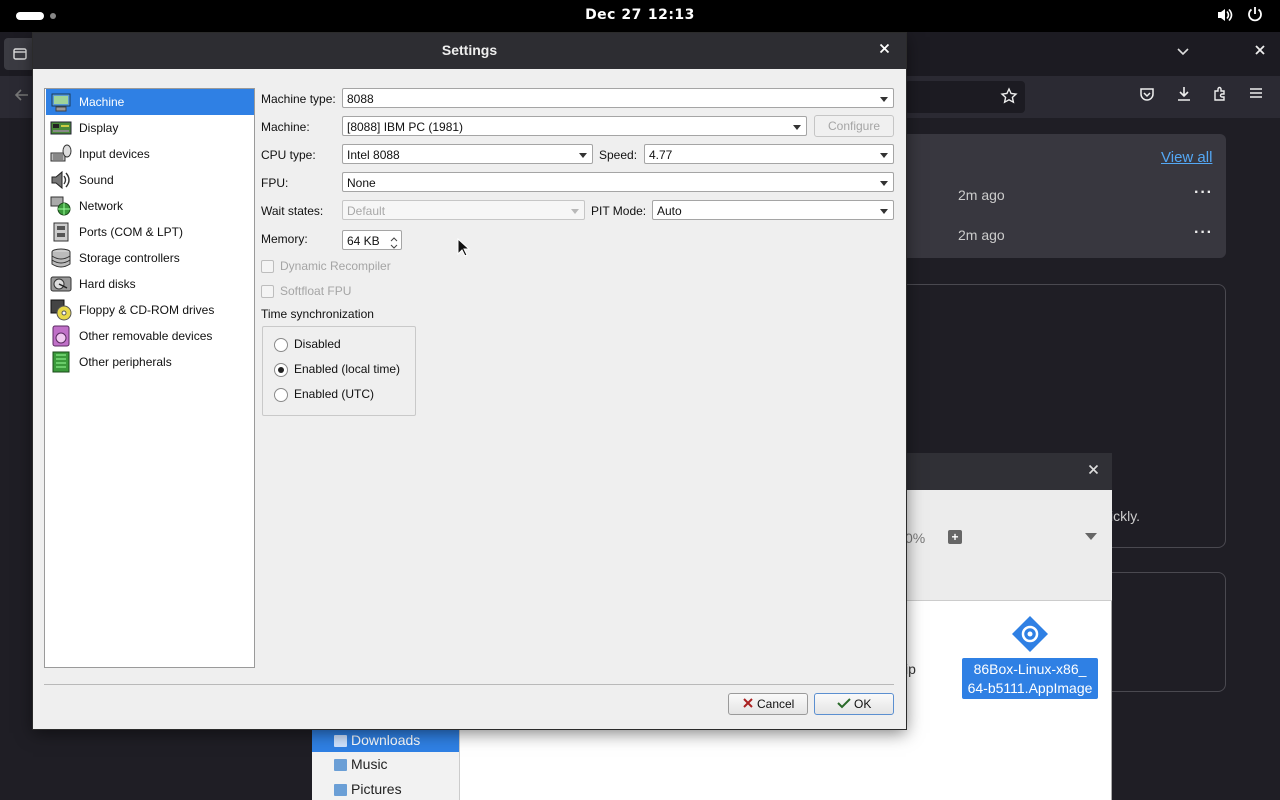 Image resolution: width=1280 pixels, height=800 pixels. I want to click on sidebar-item-downloads: Downloads, so click(385, 741).